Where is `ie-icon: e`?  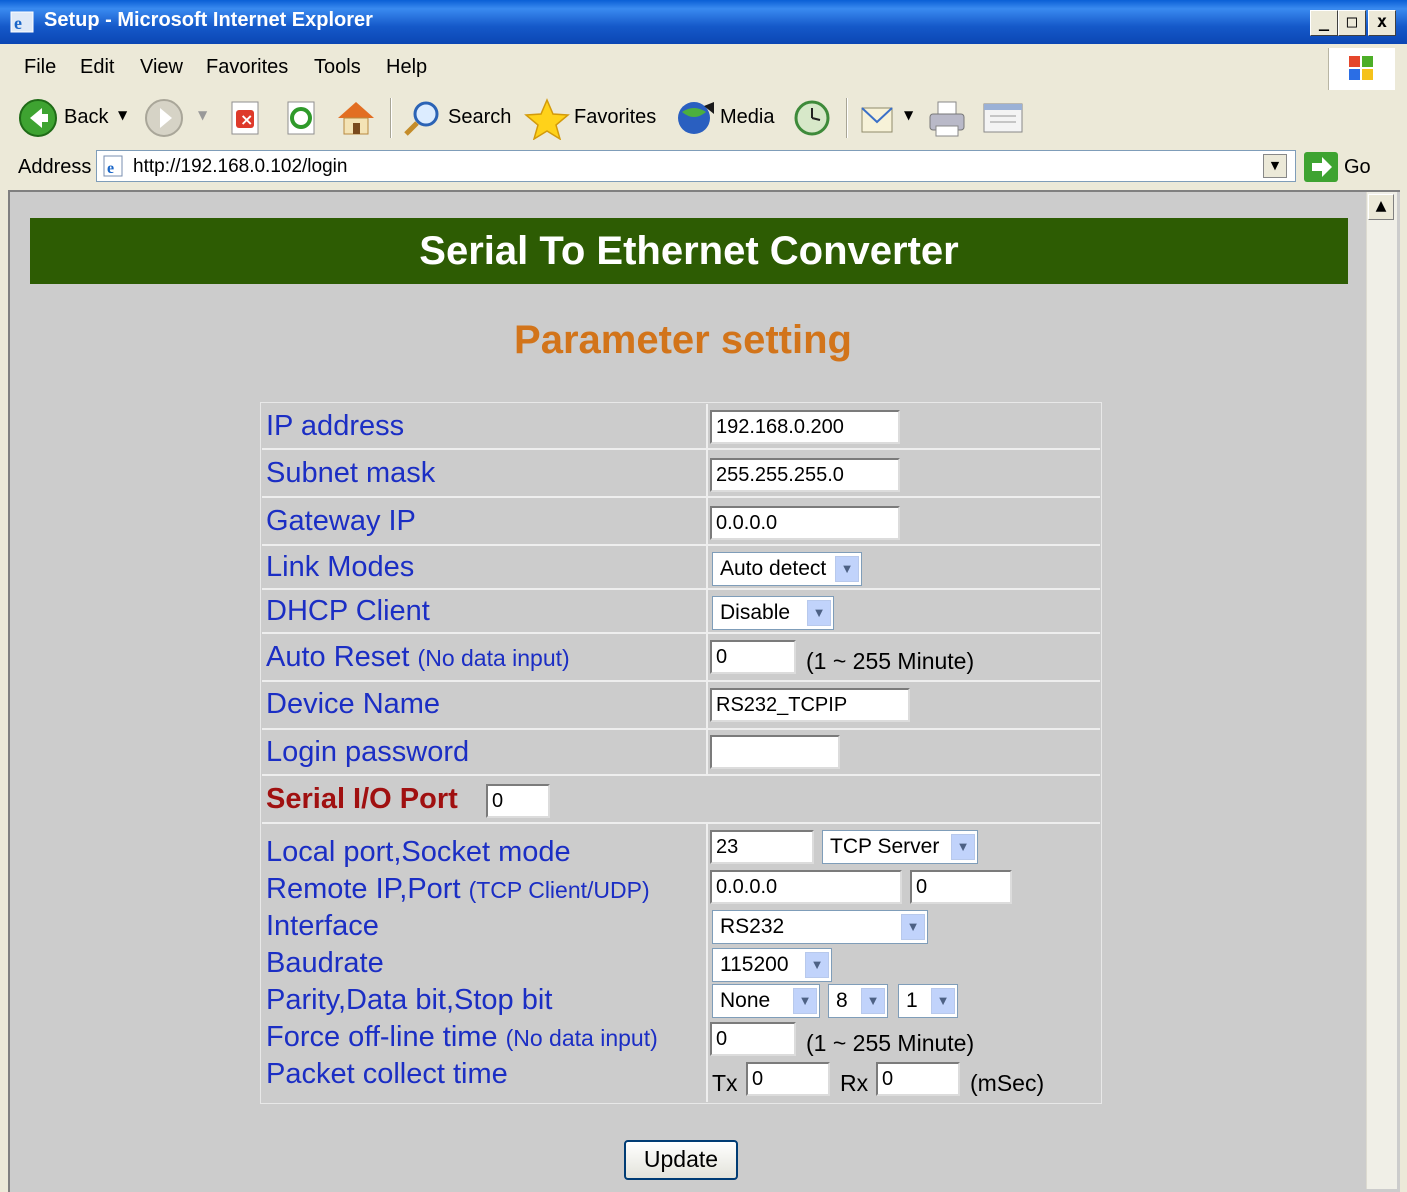
ie-icon: e is located at coordinates (22, 22).